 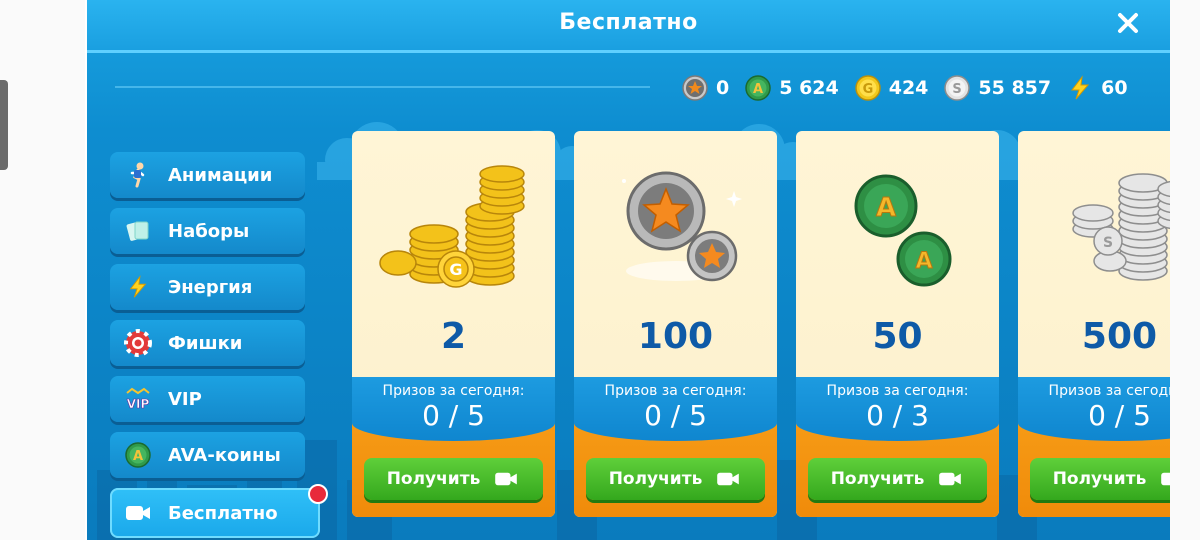 I want to click on sidebar-item-label: Бесплатно, so click(x=223, y=513).